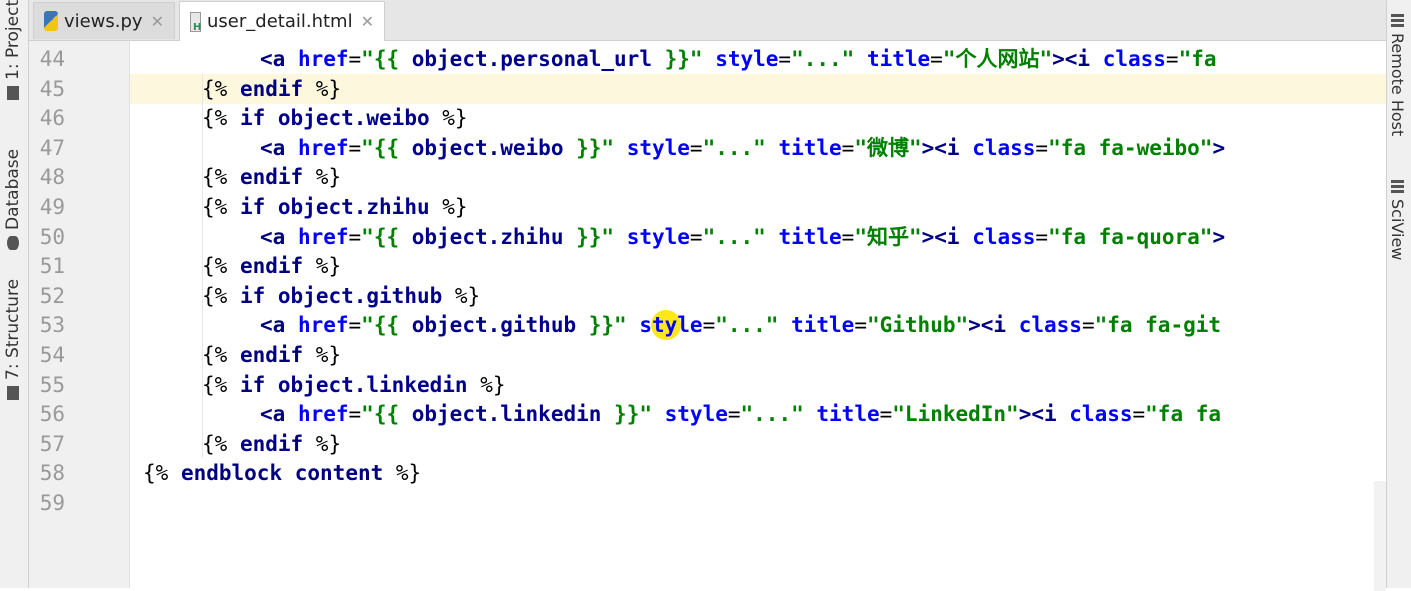 The height and width of the screenshot is (591, 1411). I want to click on code-token: "fa fa-weibo", so click(1130, 147).